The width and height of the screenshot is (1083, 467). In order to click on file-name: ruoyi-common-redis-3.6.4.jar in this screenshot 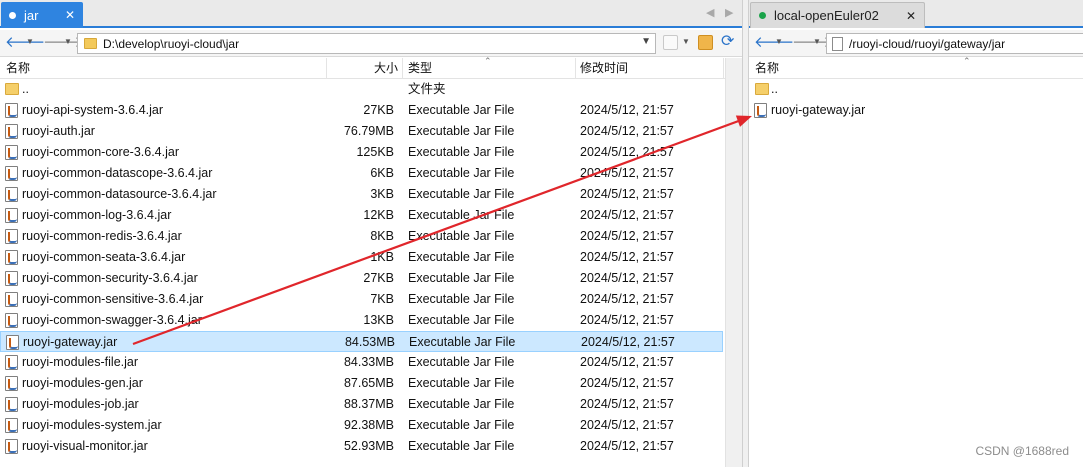, I will do `click(102, 236)`.